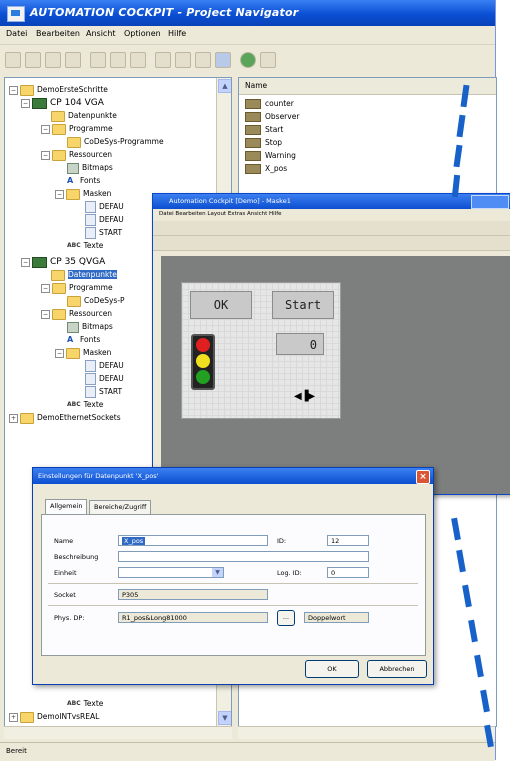  Describe the element at coordinates (367, 86) in the screenshot. I see `list-header: Name` at that location.